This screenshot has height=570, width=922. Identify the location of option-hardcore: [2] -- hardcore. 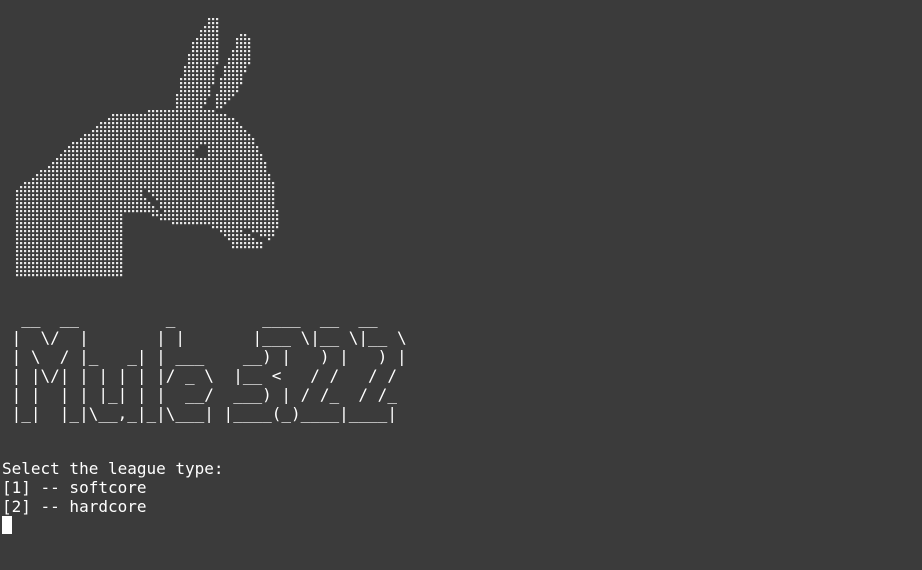
(113, 506).